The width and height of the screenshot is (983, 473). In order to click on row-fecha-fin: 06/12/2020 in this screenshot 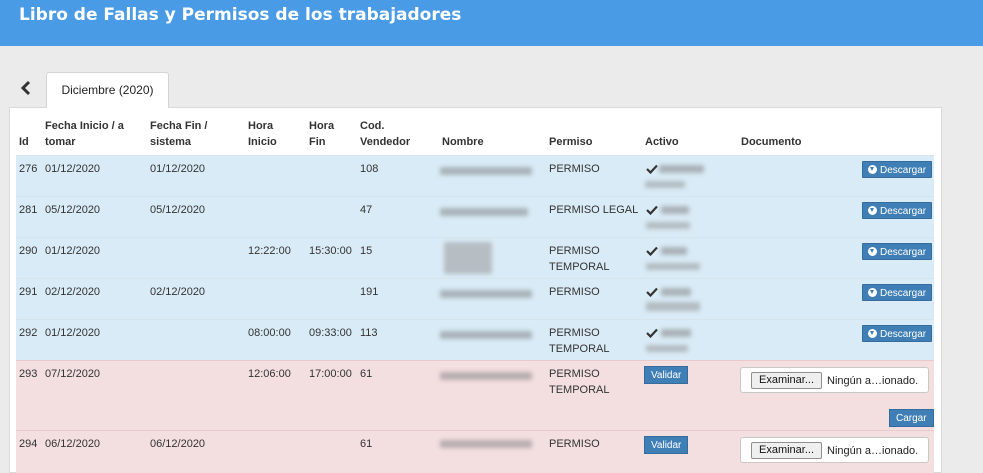, I will do `click(178, 444)`.